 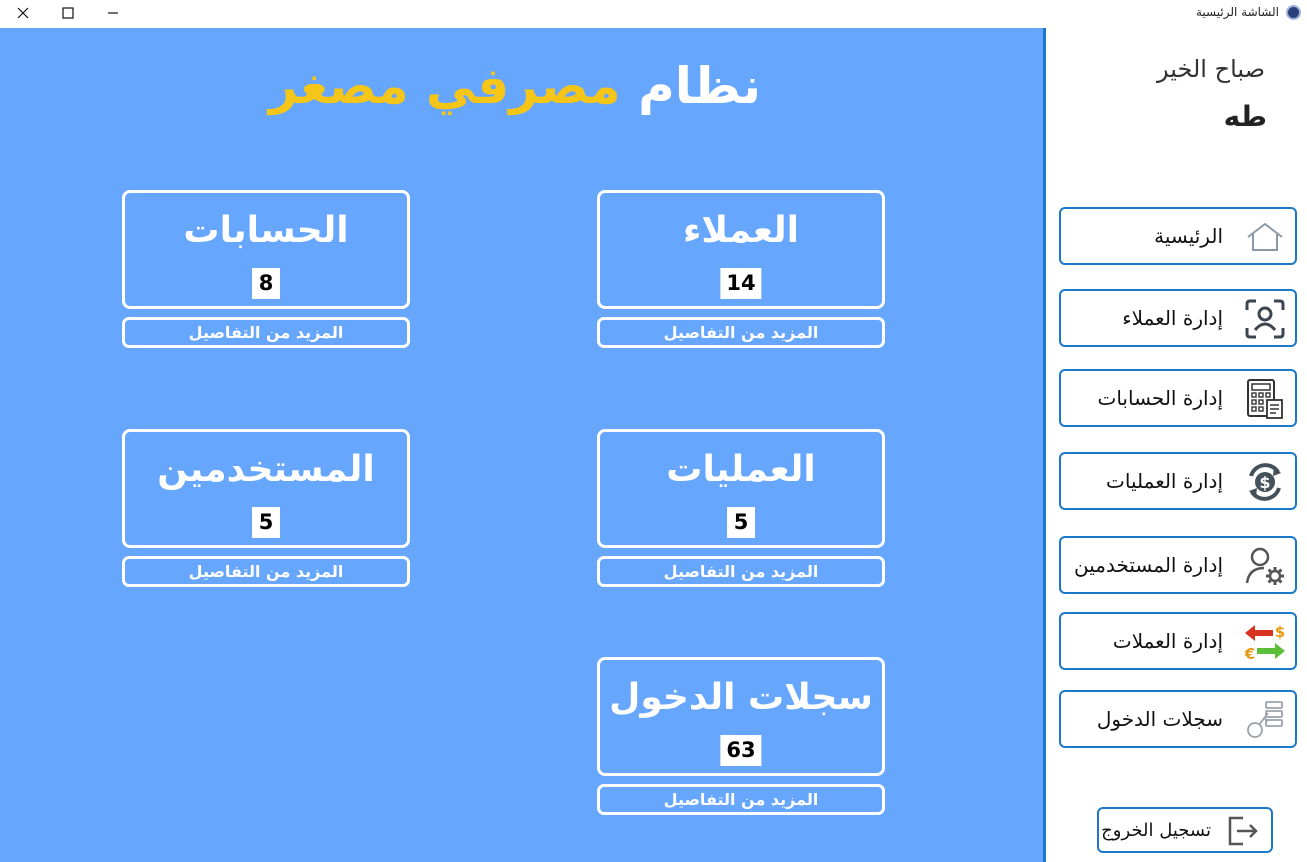 I want to click on minimize-icon, so click(x=113, y=13).